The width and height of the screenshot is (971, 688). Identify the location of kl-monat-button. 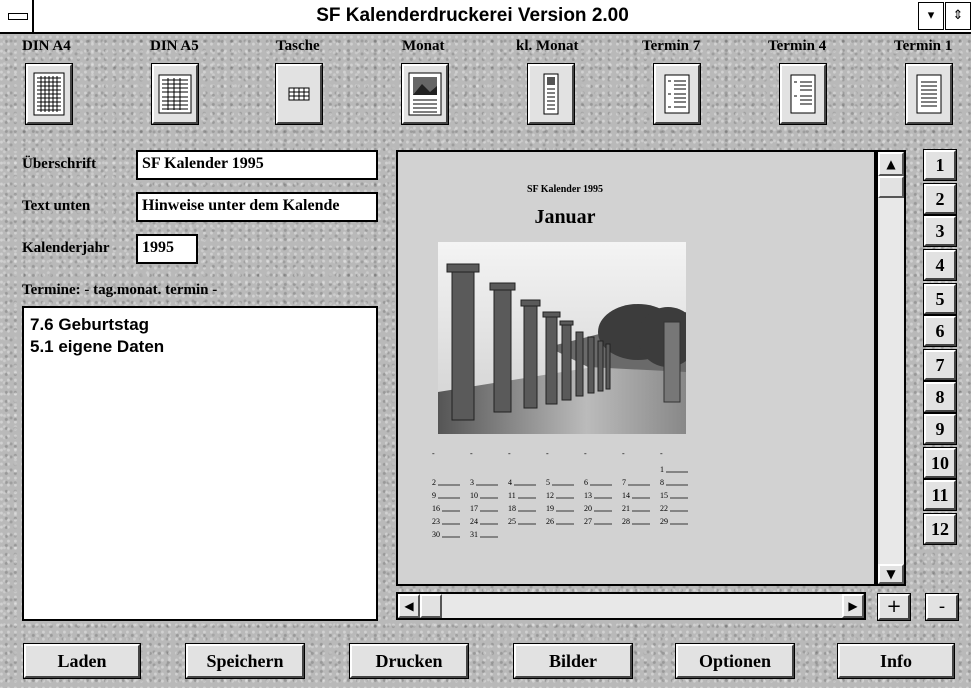
(551, 94).